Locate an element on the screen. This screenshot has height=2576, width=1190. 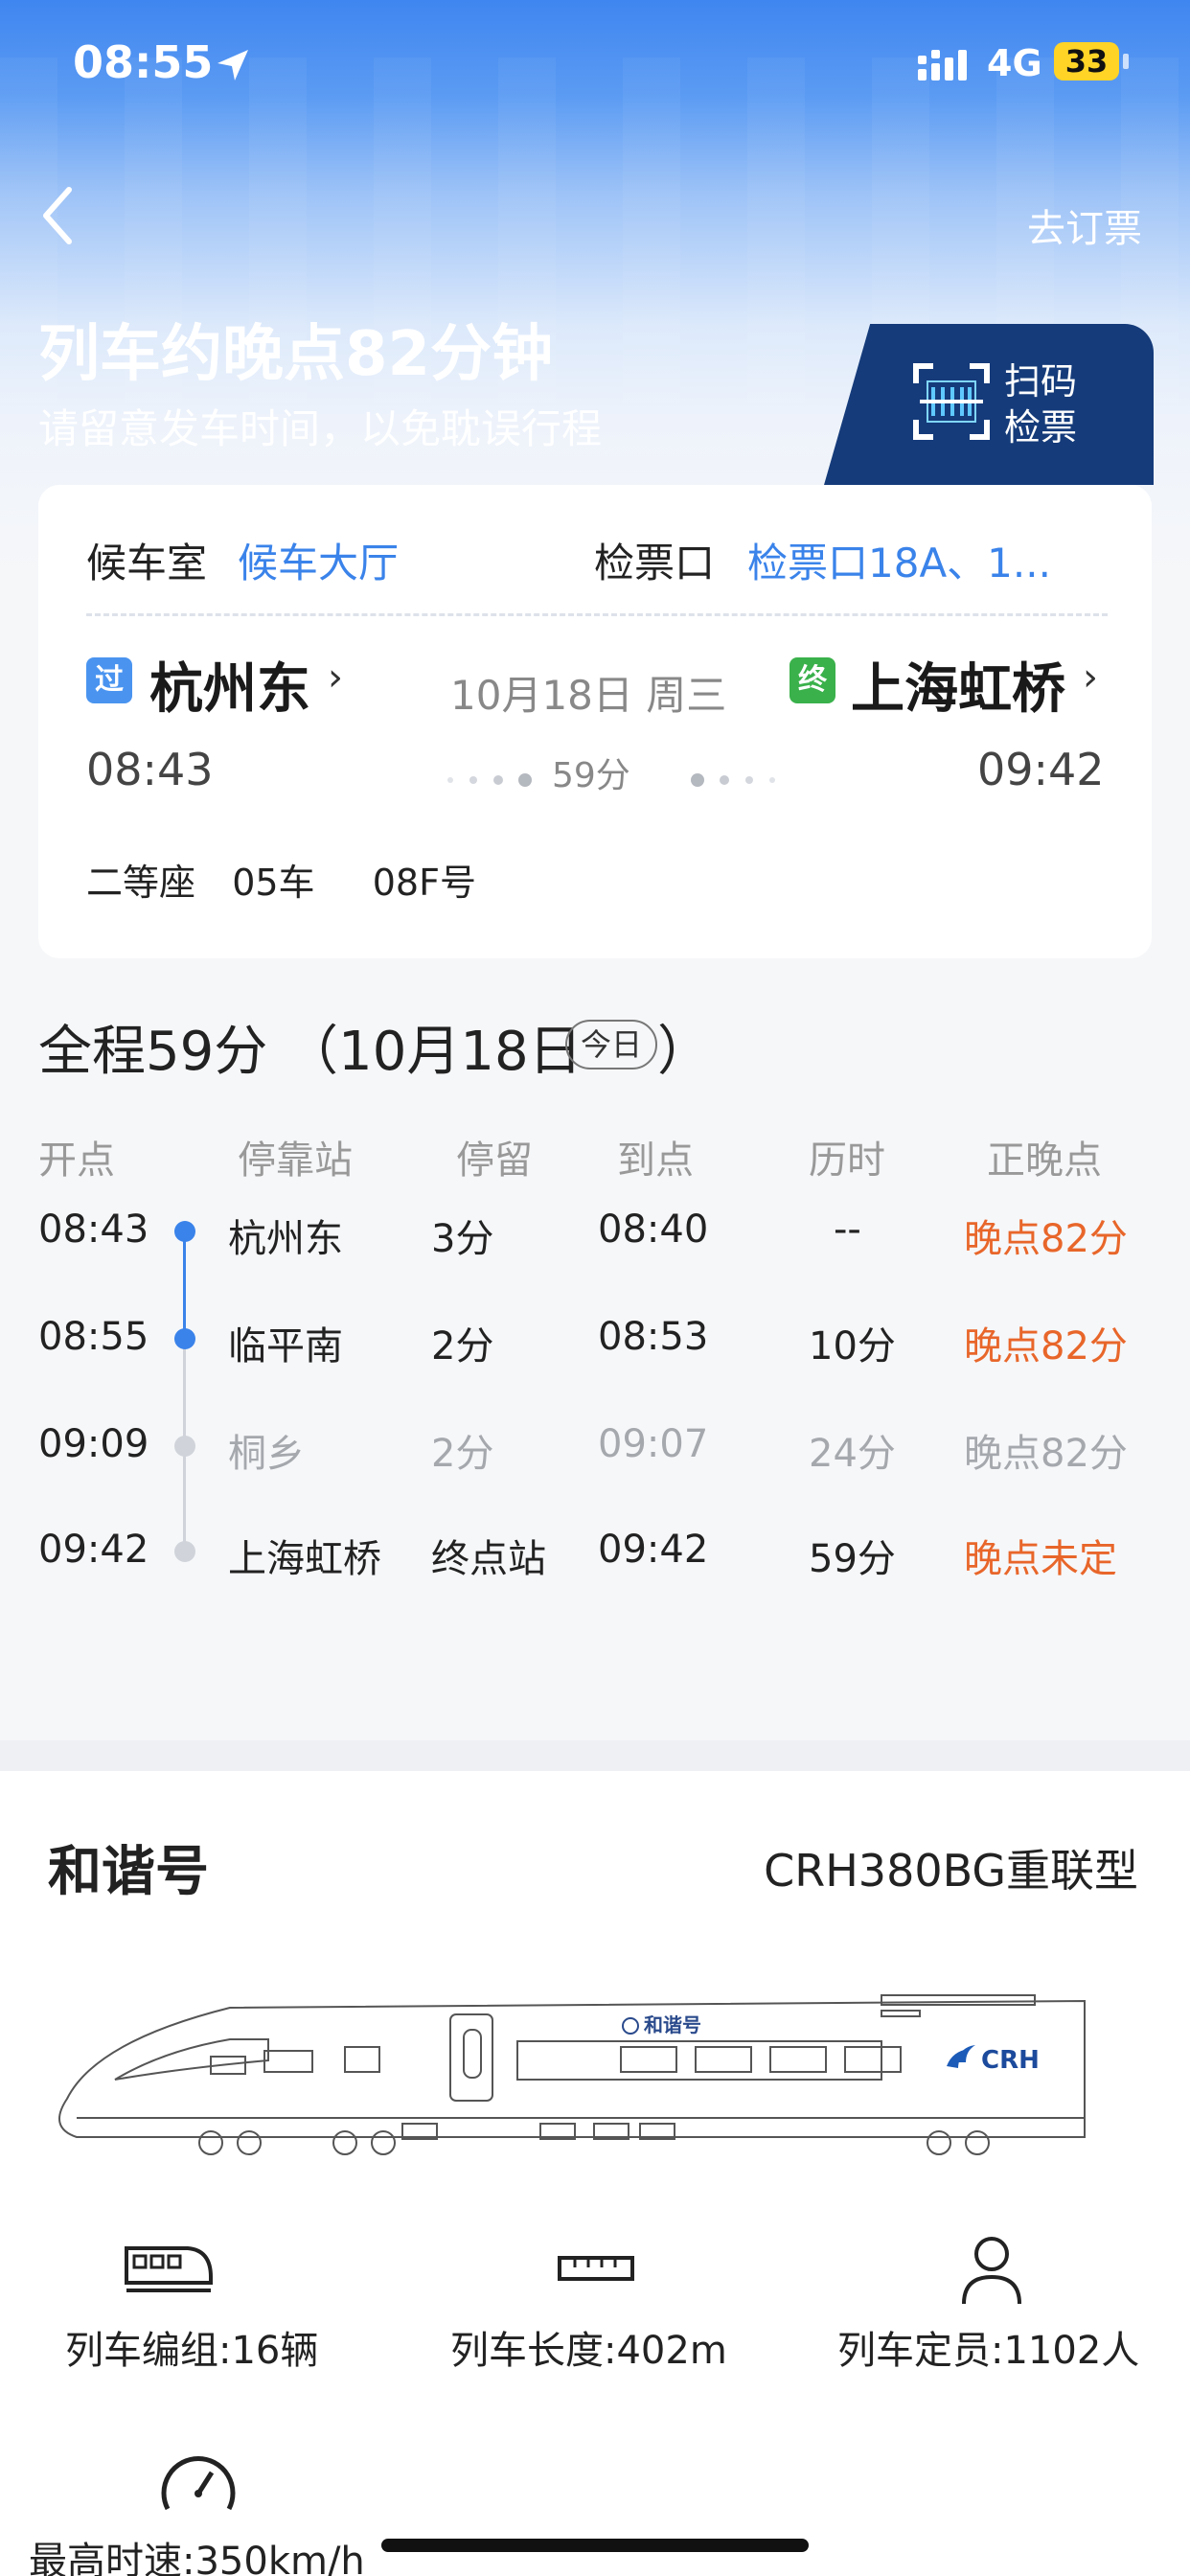
stat-length is located at coordinates (596, 2269).